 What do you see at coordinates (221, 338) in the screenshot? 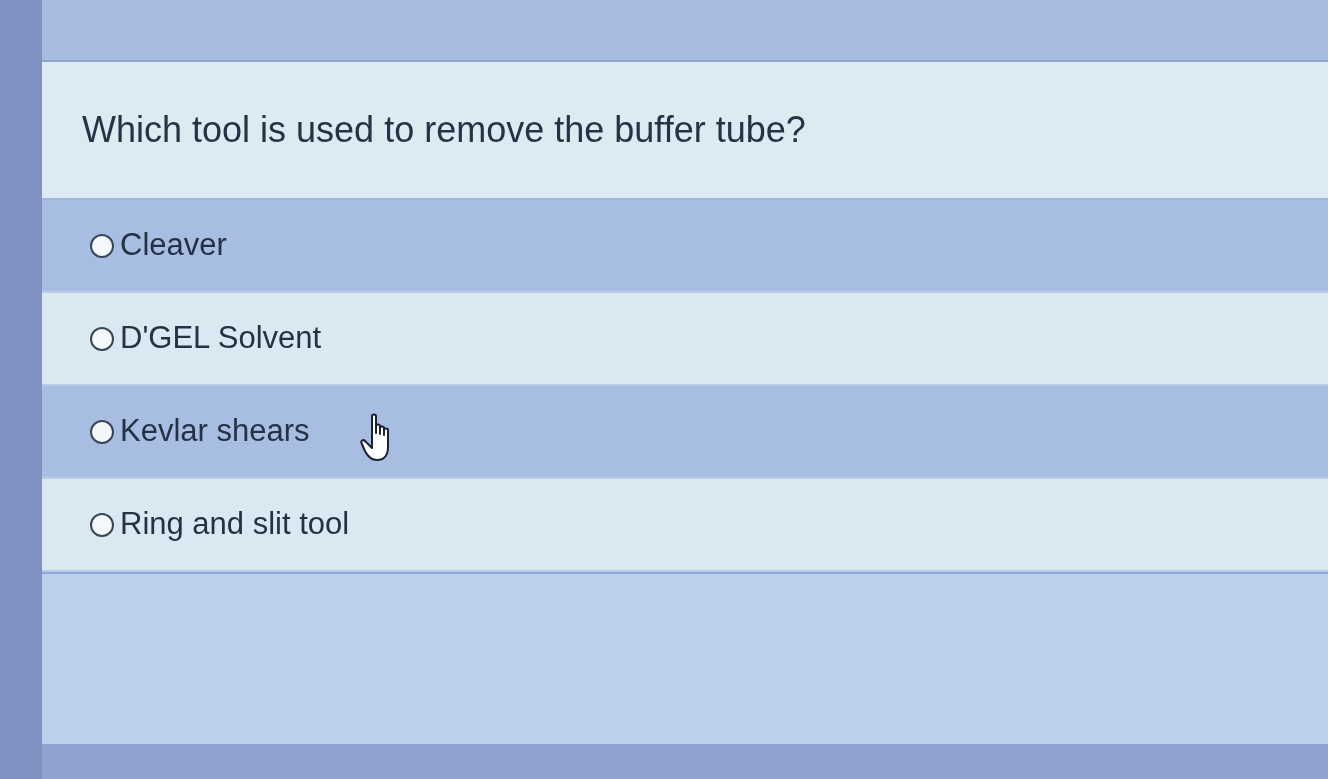
I see `option-label: D'GEL Solvent` at bounding box center [221, 338].